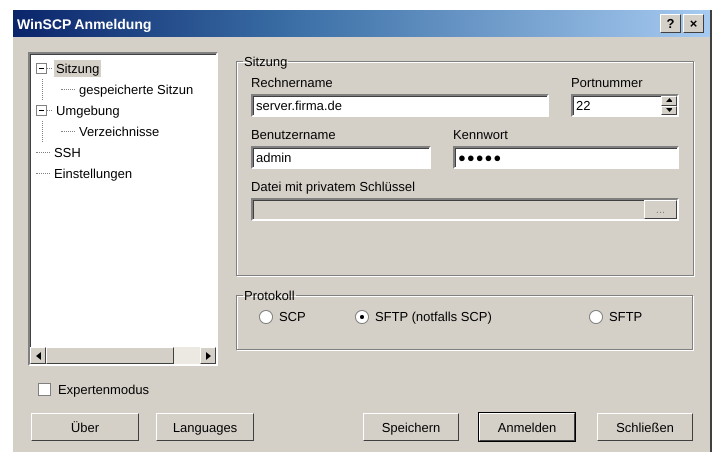  What do you see at coordinates (693, 23) in the screenshot?
I see `close-button: ×` at bounding box center [693, 23].